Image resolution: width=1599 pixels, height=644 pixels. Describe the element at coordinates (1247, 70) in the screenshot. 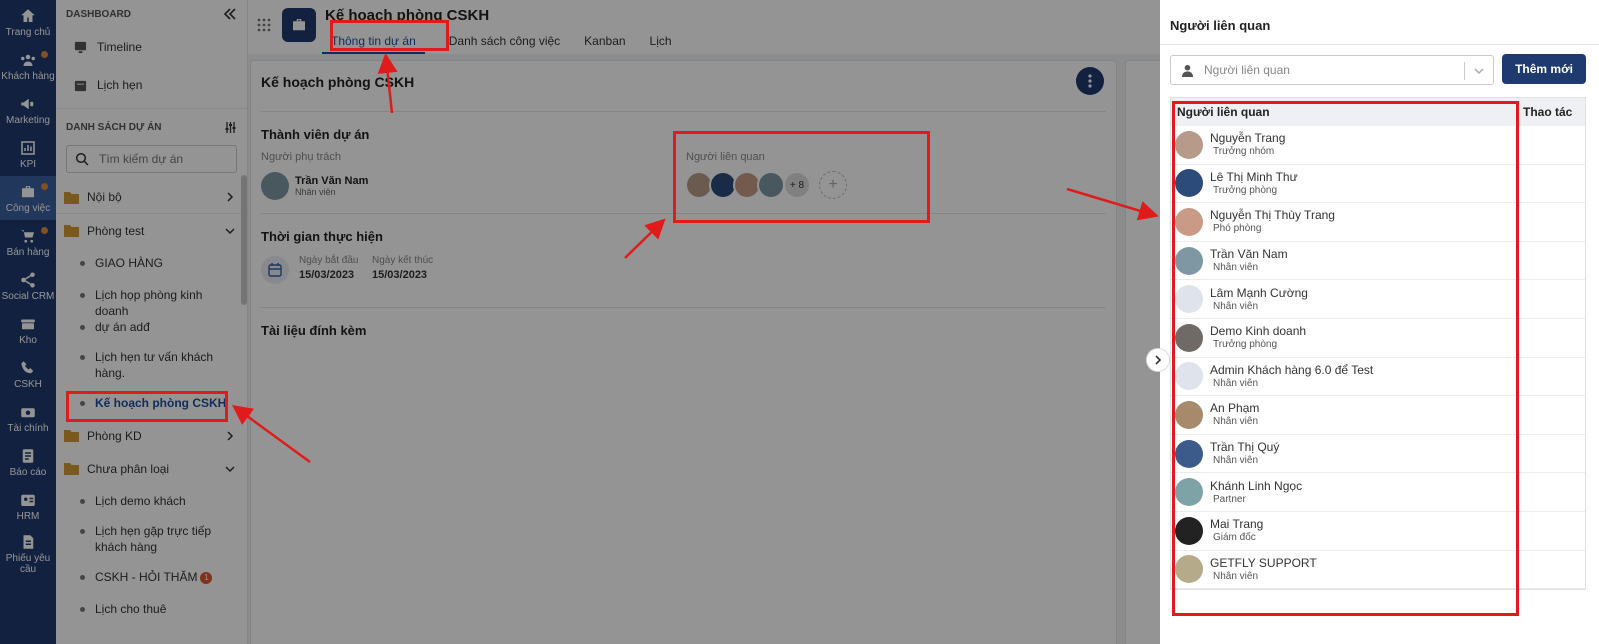

I see `select-placeholder: Người liên quan` at that location.